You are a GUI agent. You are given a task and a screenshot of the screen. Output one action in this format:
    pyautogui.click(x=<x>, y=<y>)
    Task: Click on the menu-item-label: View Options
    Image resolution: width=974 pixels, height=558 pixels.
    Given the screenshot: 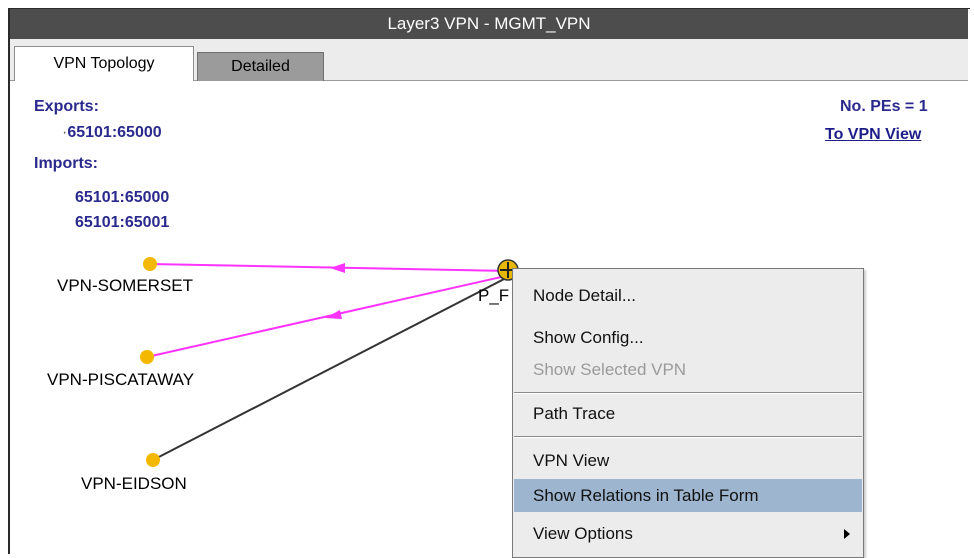 What is the action you would take?
    pyautogui.click(x=583, y=533)
    